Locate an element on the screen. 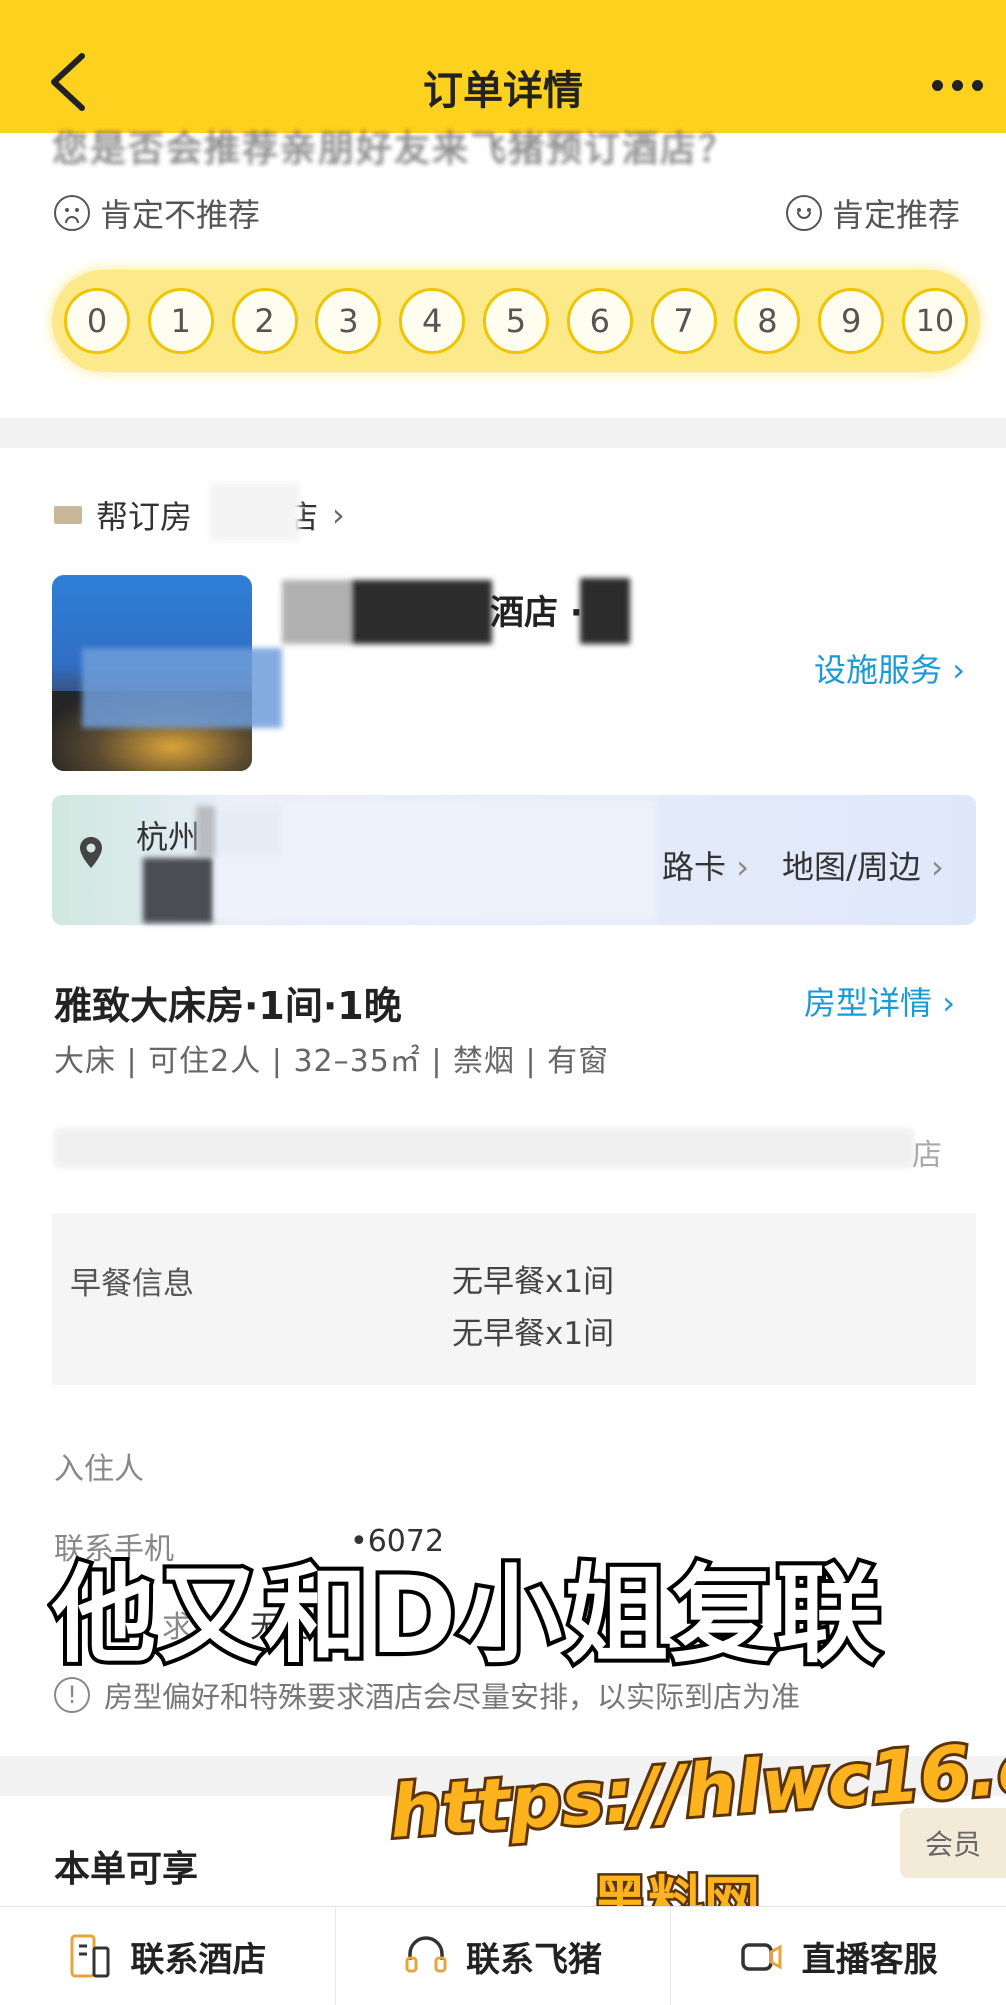 This screenshot has width=1006, height=2005. room-details-link: 房型详情 › is located at coordinates (879, 1001).